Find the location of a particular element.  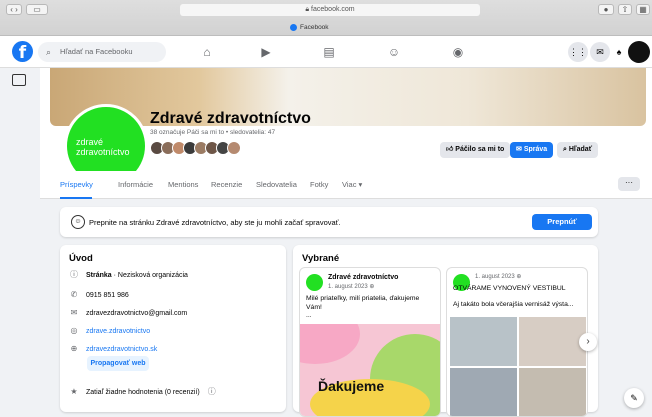

sidebar-toggle-icon: ▭ is located at coordinates (37, 9).